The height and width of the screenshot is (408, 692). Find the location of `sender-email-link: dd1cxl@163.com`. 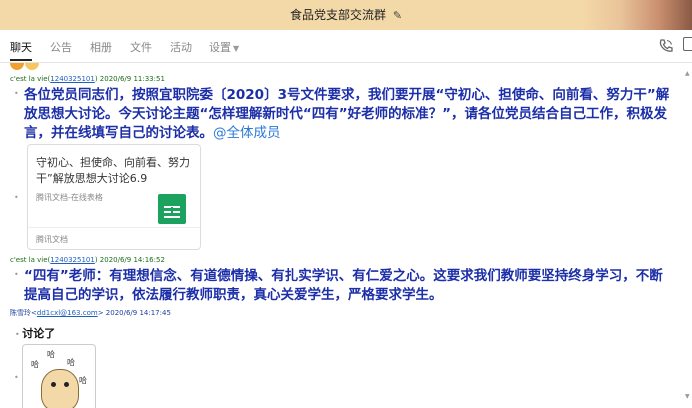

sender-email-link: dd1cxl@163.com is located at coordinates (67, 313).